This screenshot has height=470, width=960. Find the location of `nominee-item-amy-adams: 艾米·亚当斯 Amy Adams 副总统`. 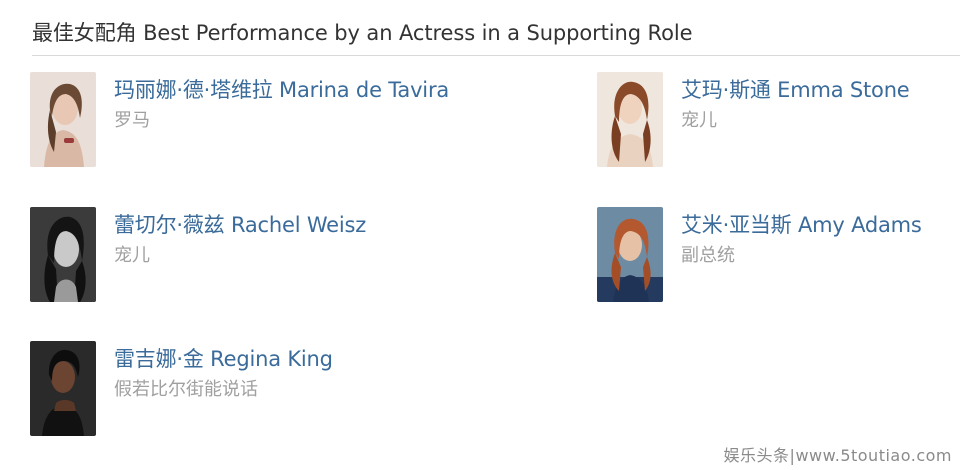

nominee-item-amy-adams: 艾米·亚当斯 Amy Adams 副总统 is located at coordinates (778, 257).